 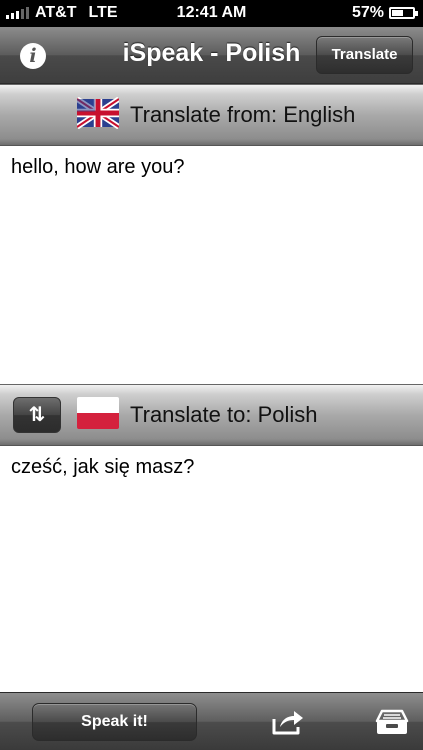 I want to click on target-language-header: ⇅ Translate to: Polish, so click(x=211, y=415).